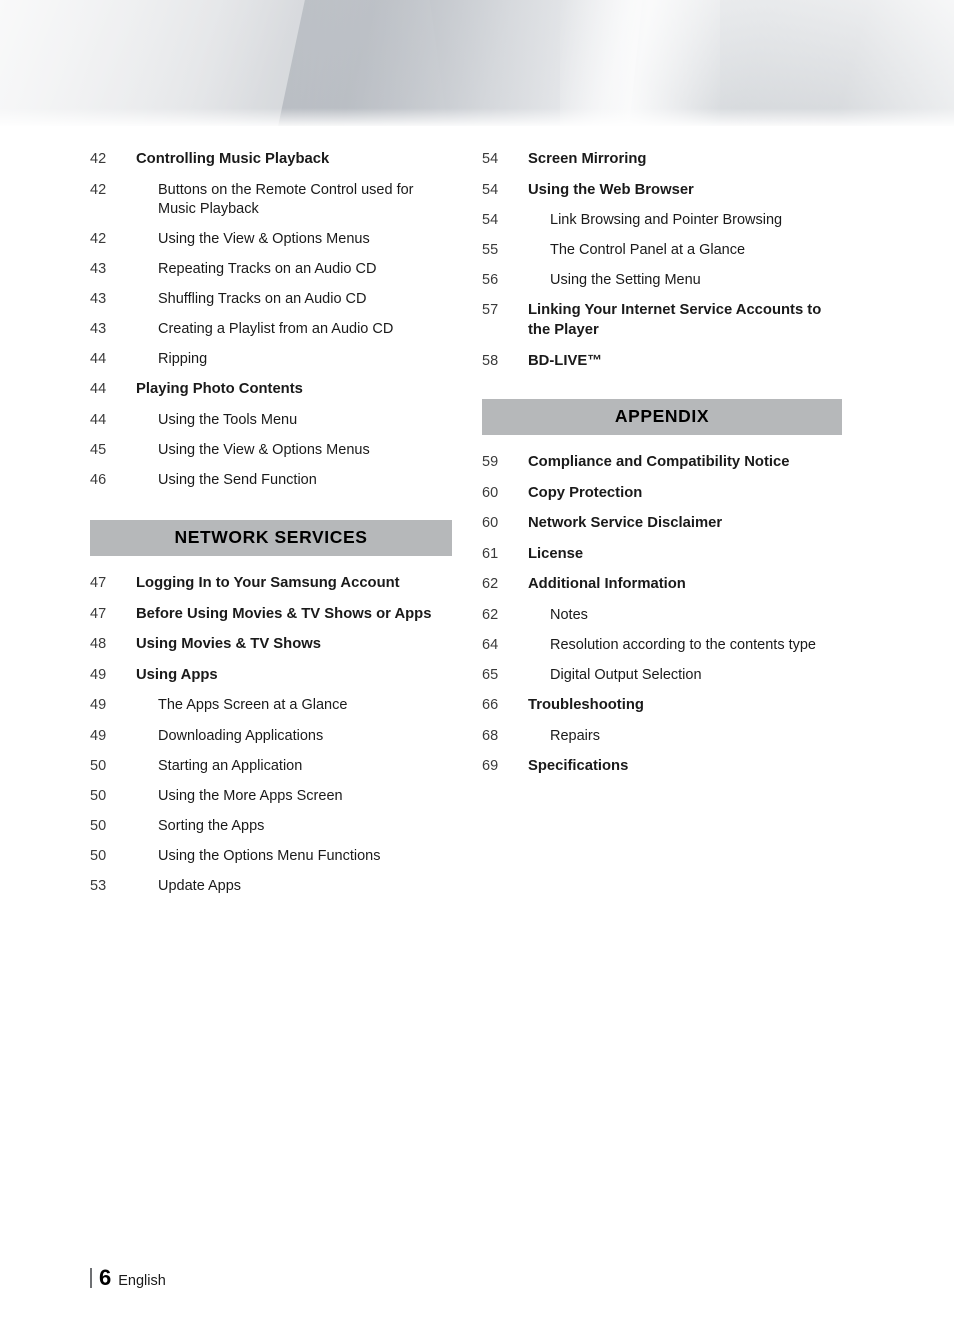  I want to click on toc-entry: 54 Screen Mirroring, so click(662, 160).